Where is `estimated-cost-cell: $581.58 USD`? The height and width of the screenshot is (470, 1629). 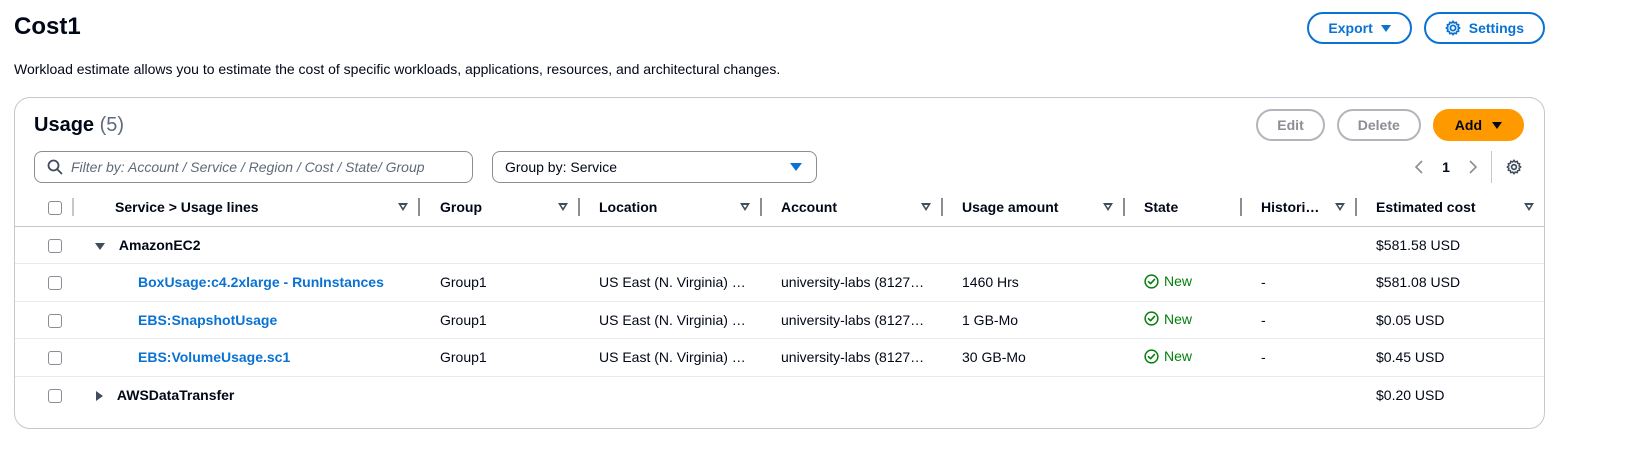
estimated-cost-cell: $581.58 USD is located at coordinates (1450, 245).